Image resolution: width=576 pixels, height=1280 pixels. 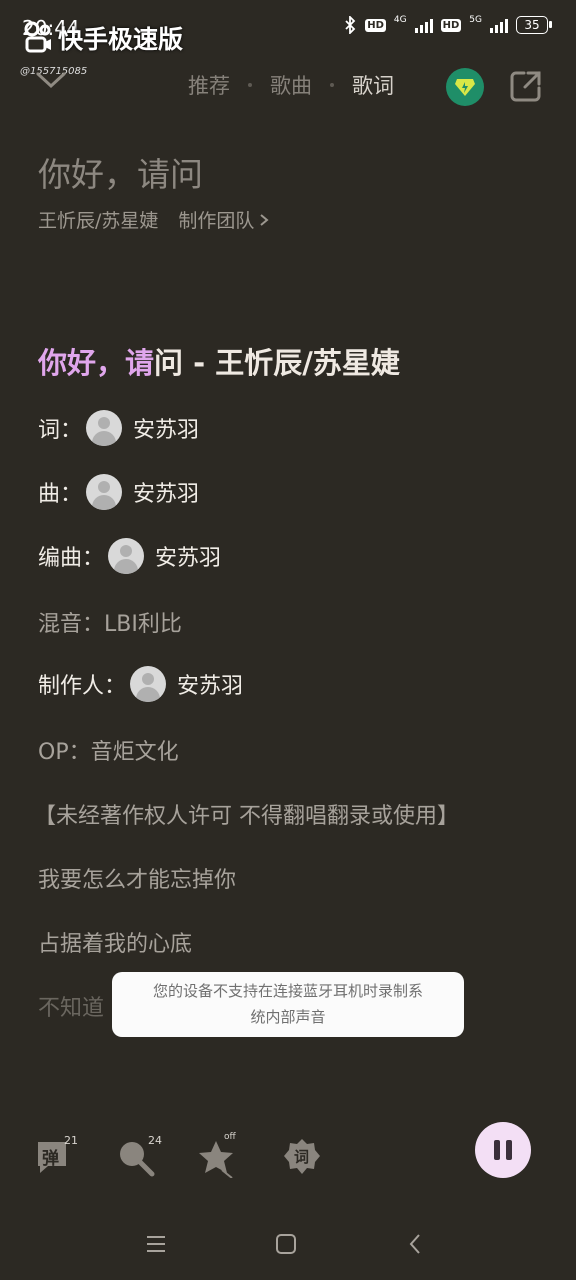 I want to click on favorite-button: off, so click(x=218, y=1155).